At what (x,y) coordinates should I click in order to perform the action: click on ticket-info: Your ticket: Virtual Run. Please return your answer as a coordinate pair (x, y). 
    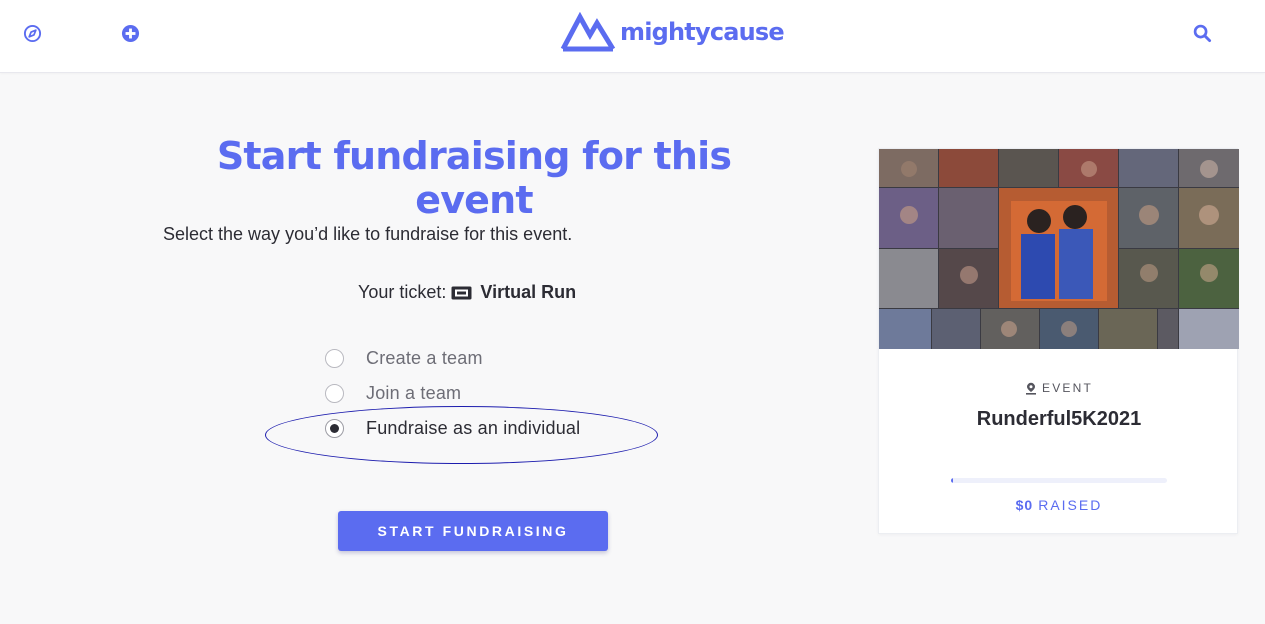
    Looking at the image, I should click on (467, 292).